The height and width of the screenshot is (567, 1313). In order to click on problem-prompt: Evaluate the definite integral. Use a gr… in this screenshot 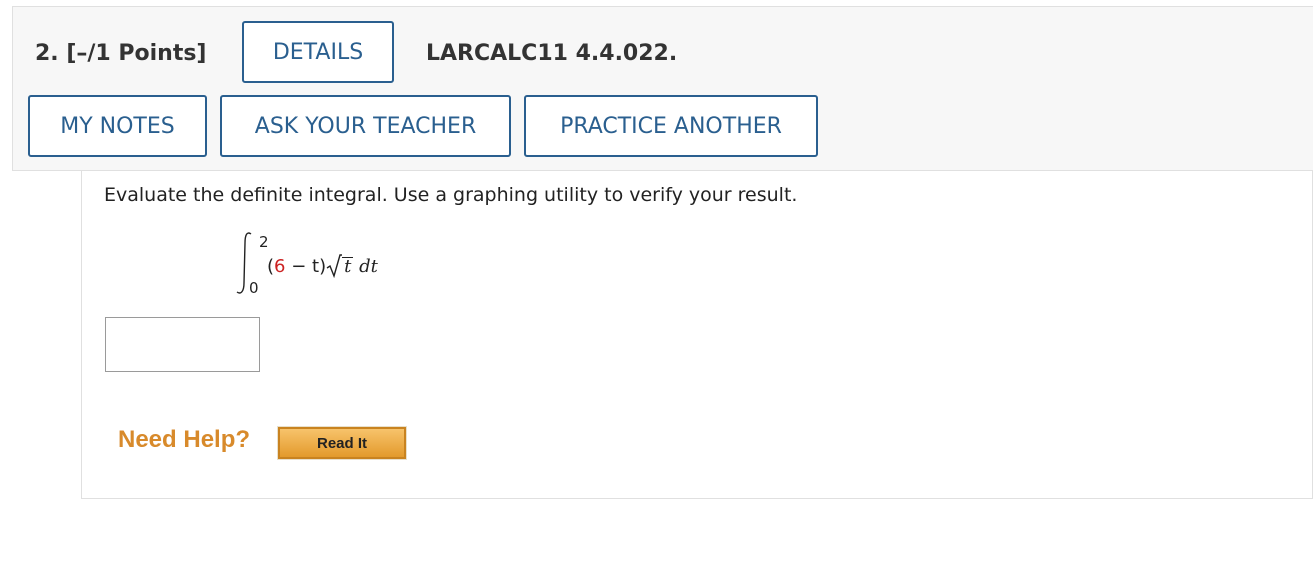, I will do `click(451, 195)`.